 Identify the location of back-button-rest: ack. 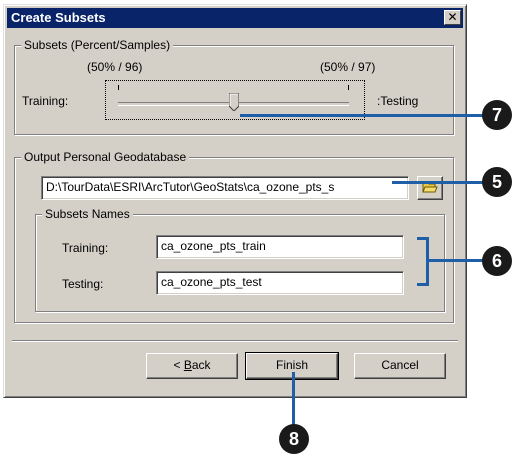
(201, 365).